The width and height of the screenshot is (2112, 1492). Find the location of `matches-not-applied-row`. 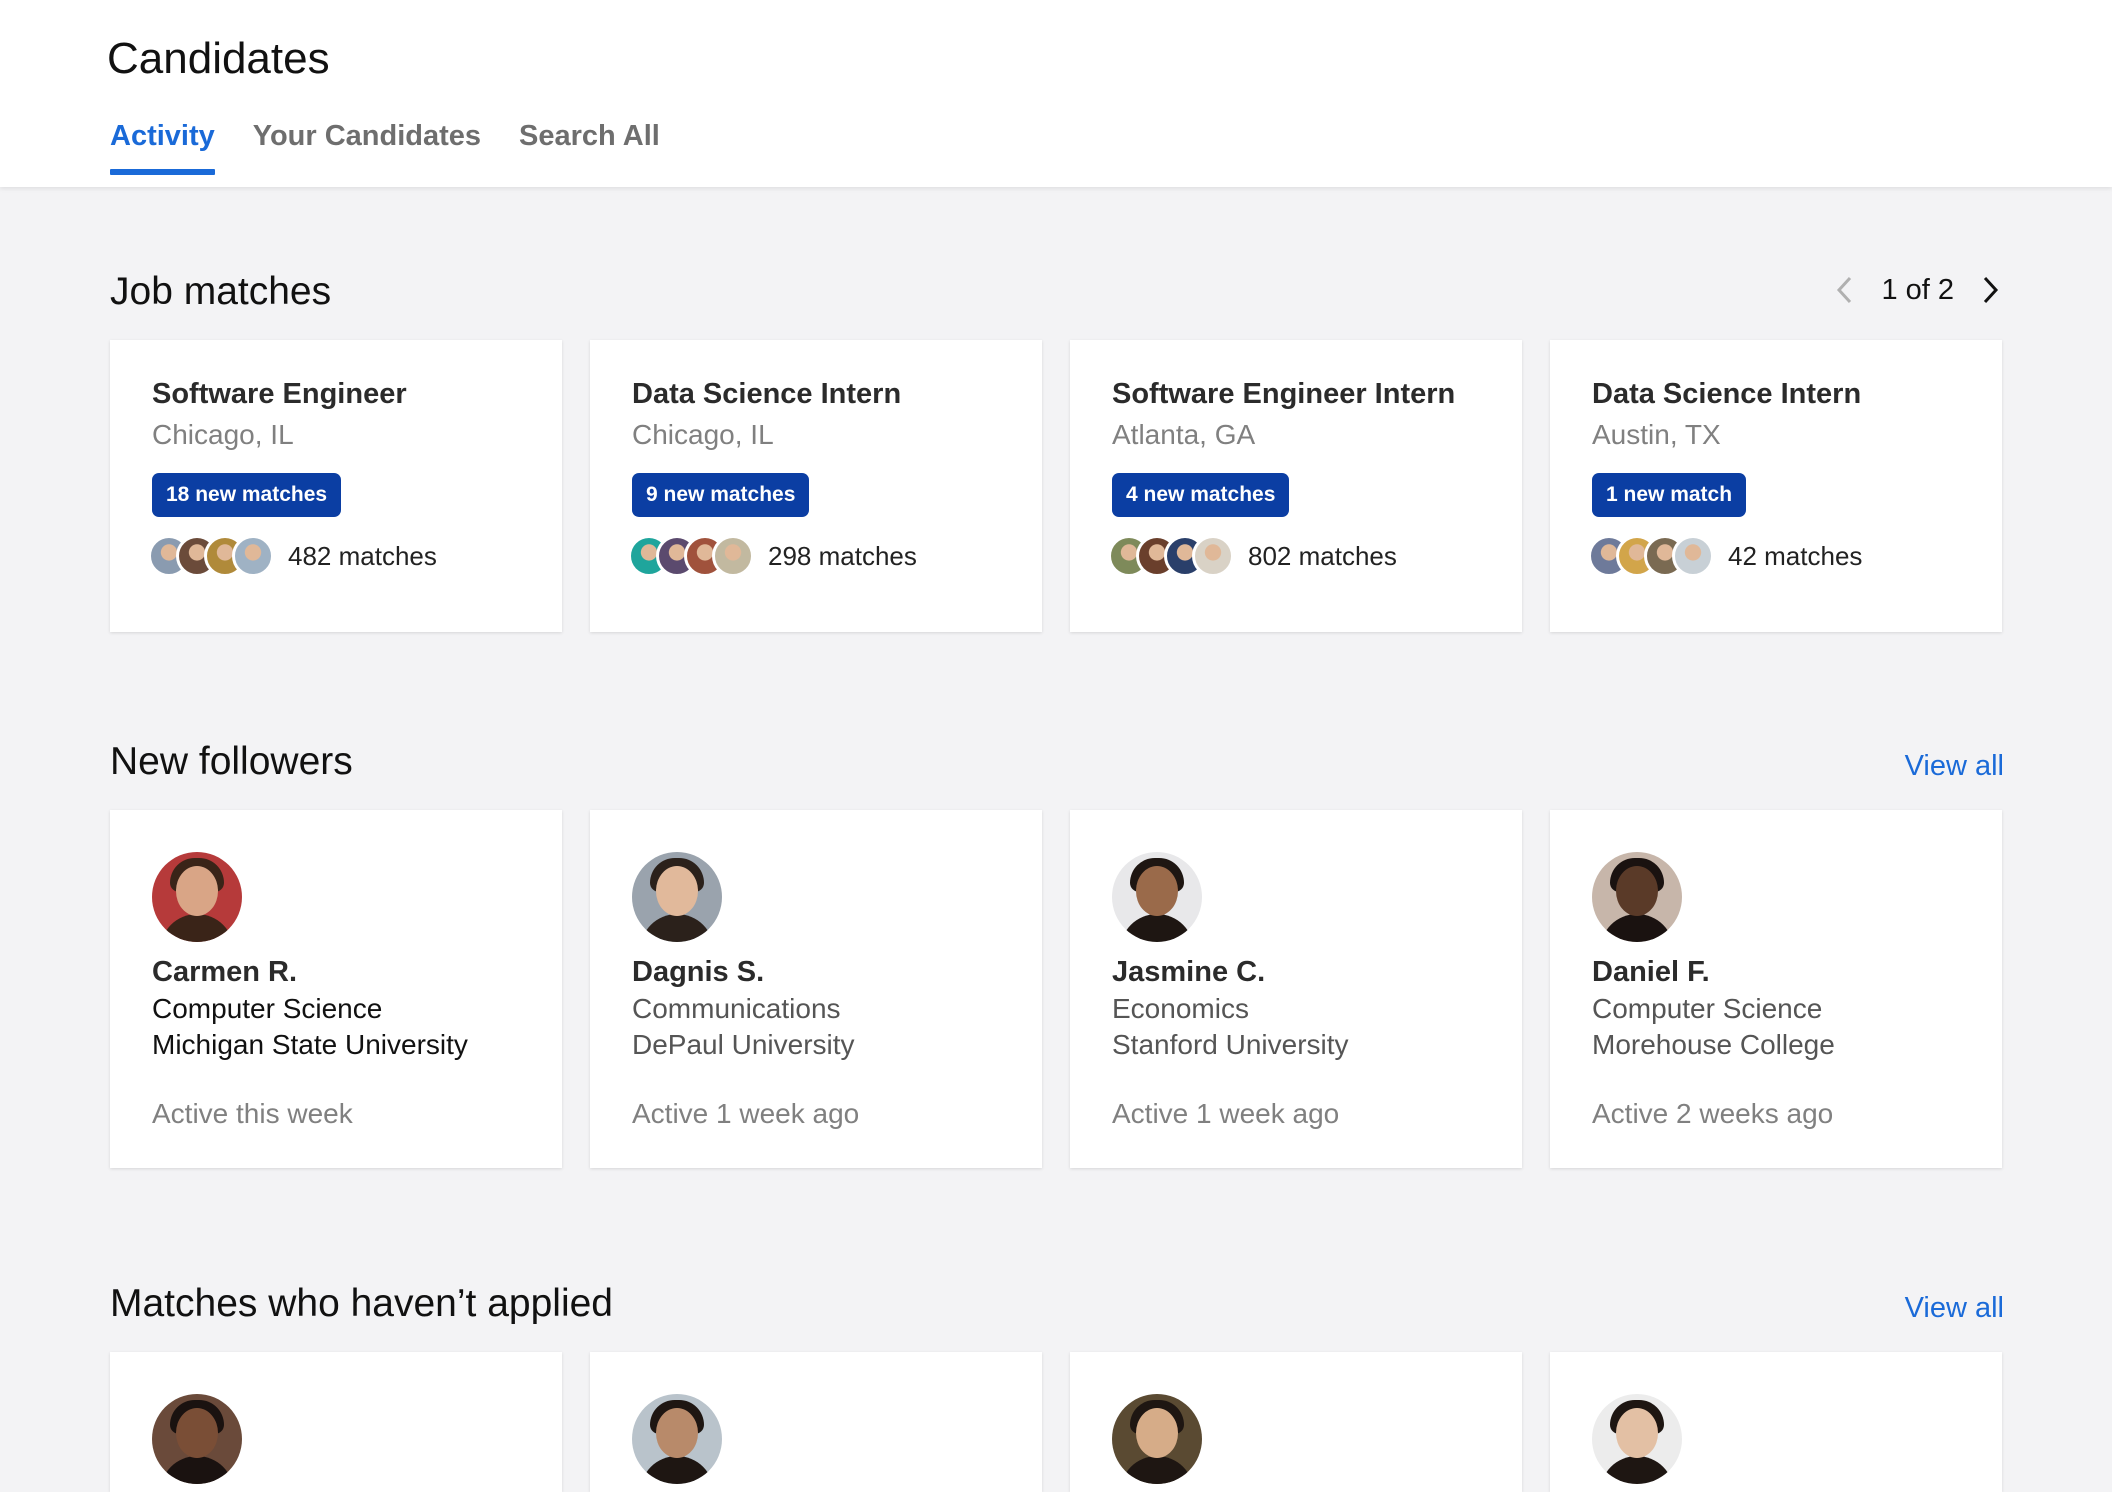

matches-not-applied-row is located at coordinates (1057, 1422).